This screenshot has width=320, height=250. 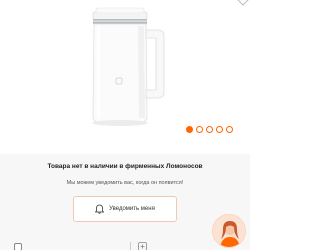 I want to click on gallery-pagination, so click(x=209, y=129).